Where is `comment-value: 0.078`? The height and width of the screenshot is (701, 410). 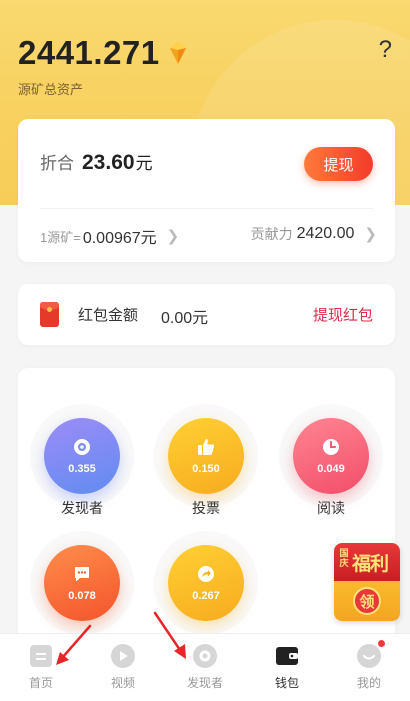 comment-value: 0.078 is located at coordinates (82, 595).